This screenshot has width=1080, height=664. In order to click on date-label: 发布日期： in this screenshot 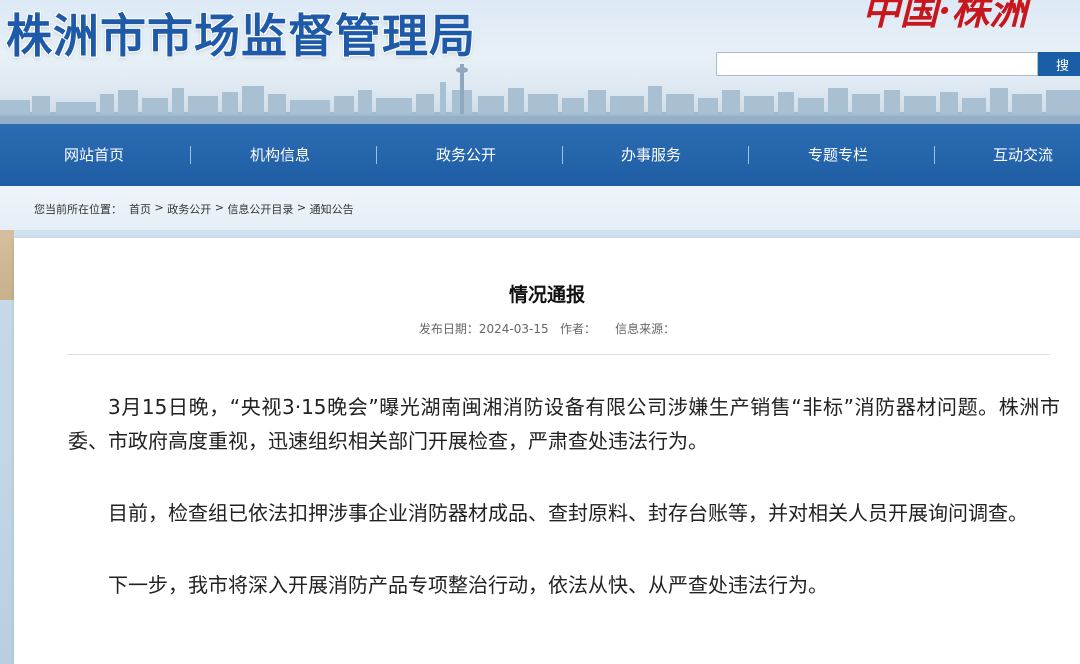, I will do `click(448, 329)`.